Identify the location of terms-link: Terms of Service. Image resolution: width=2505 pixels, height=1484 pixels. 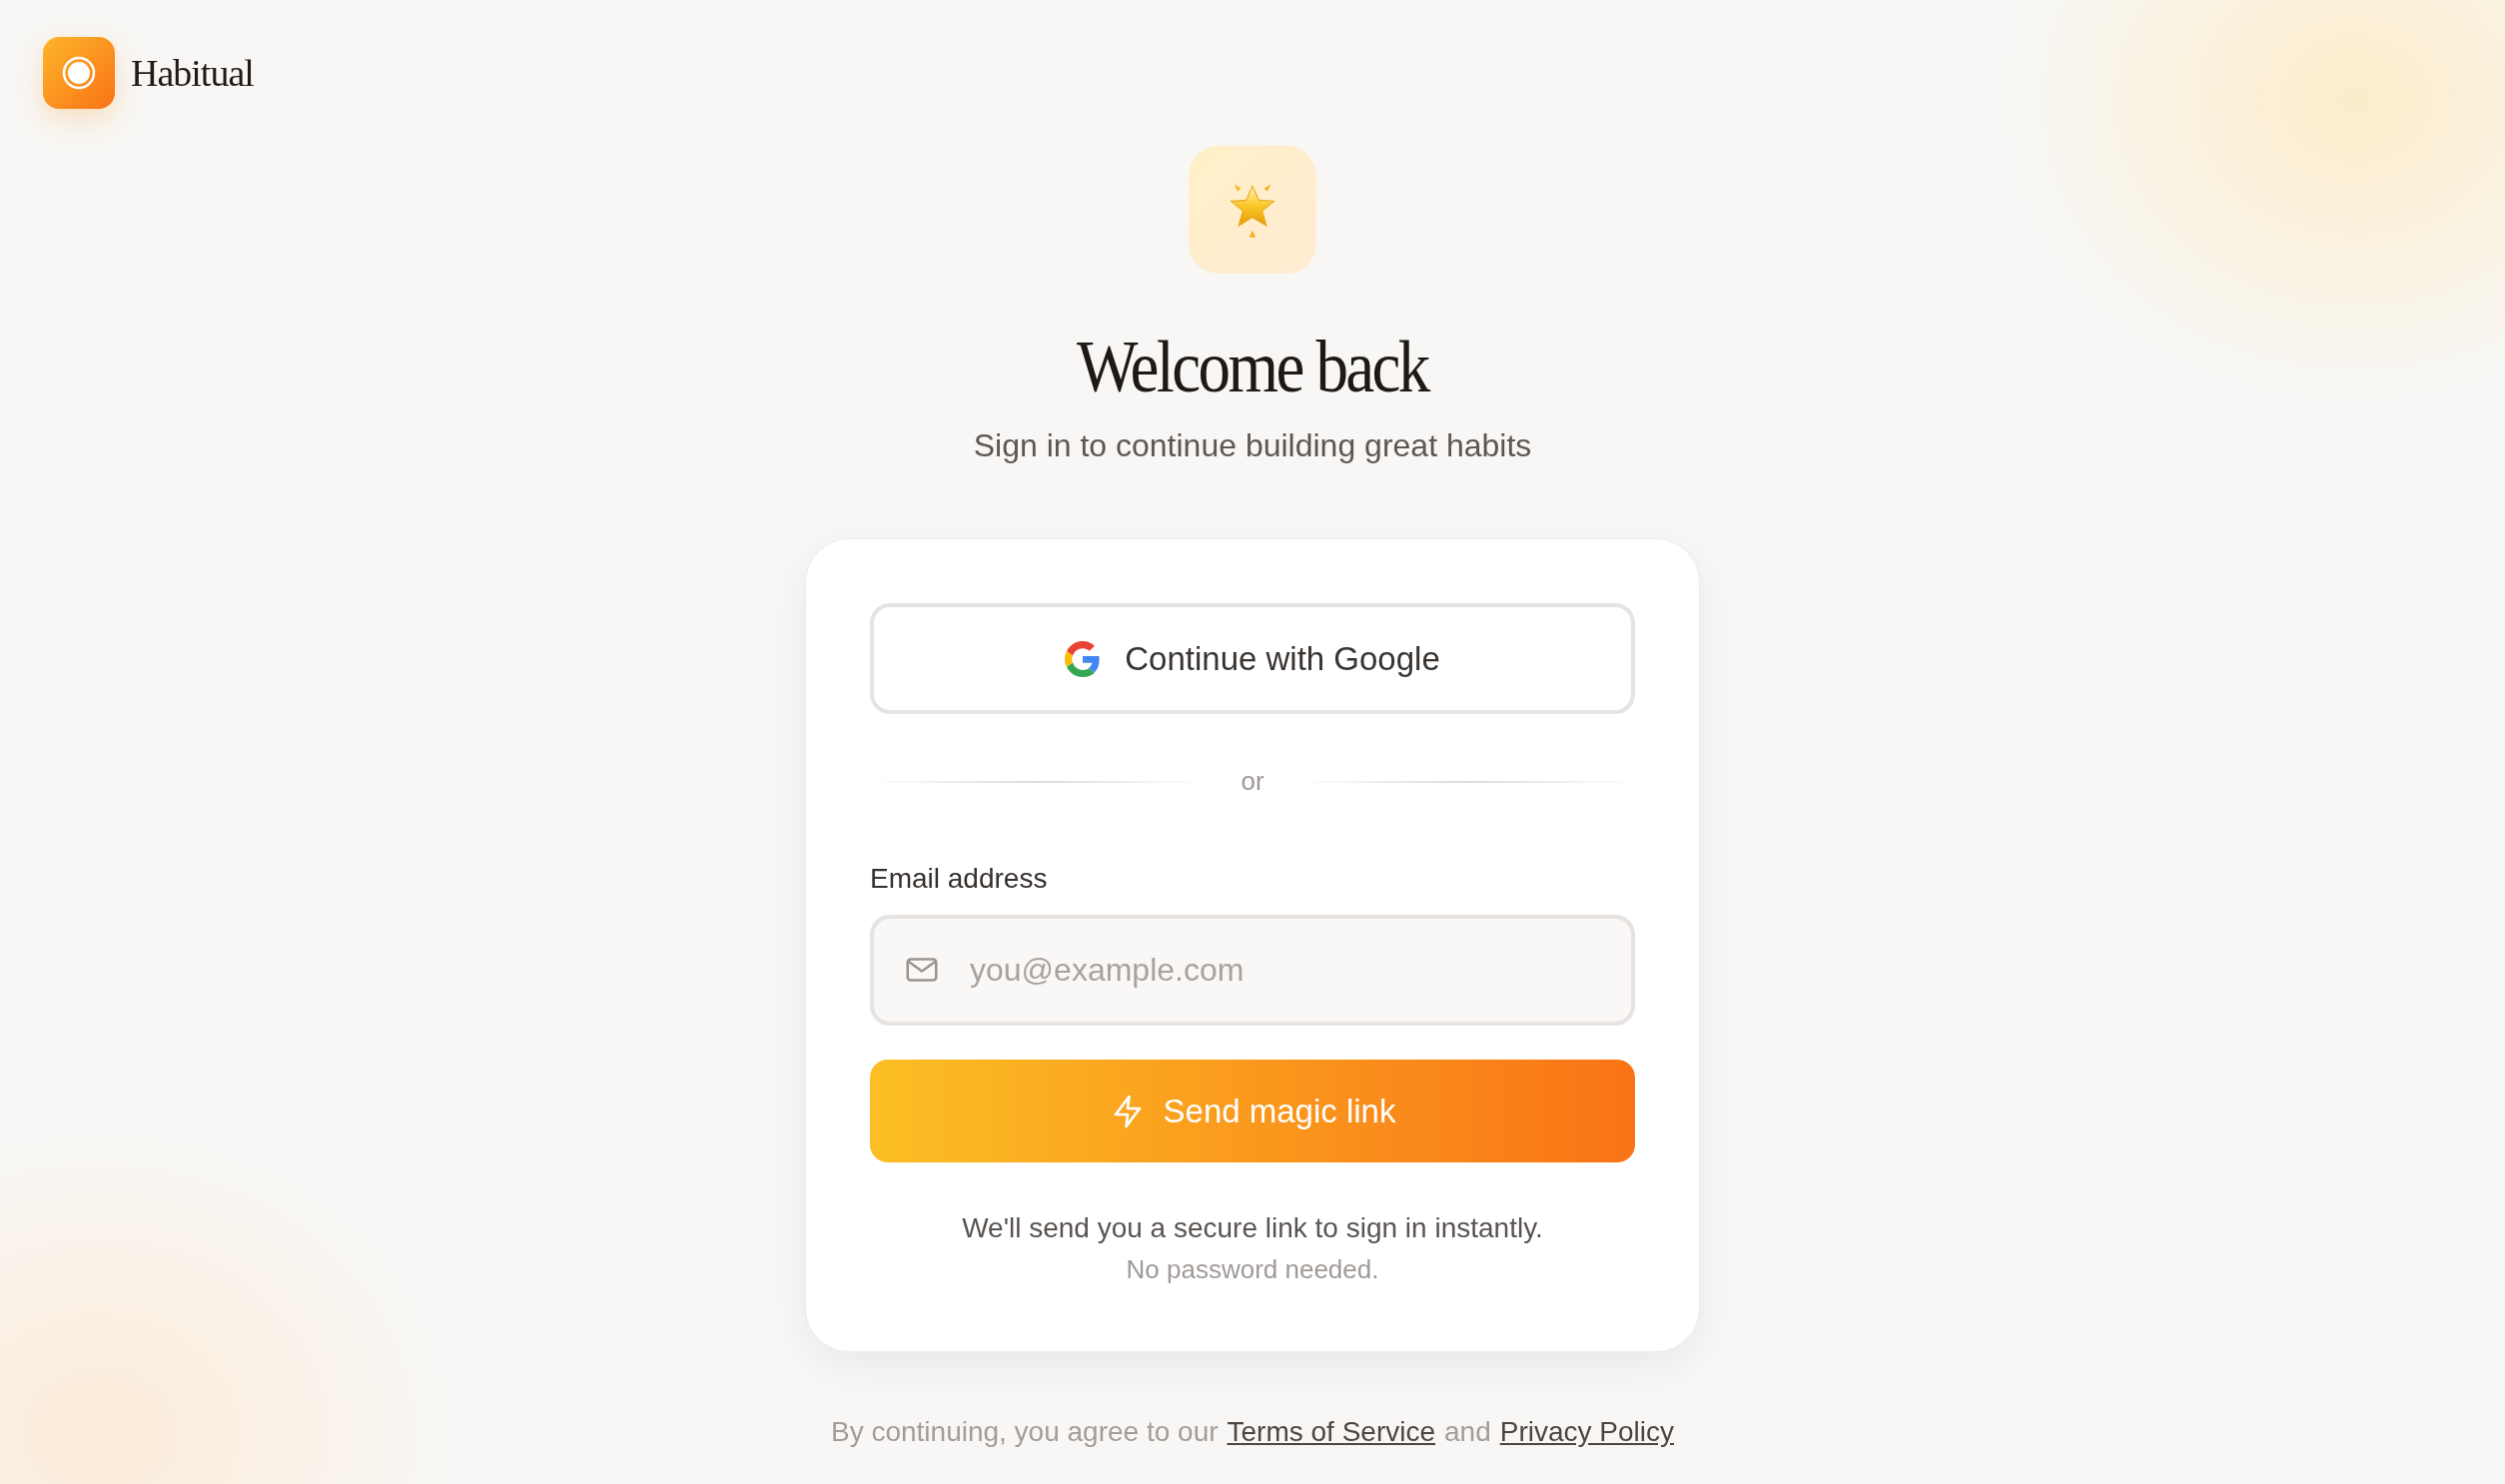
(1331, 1432).